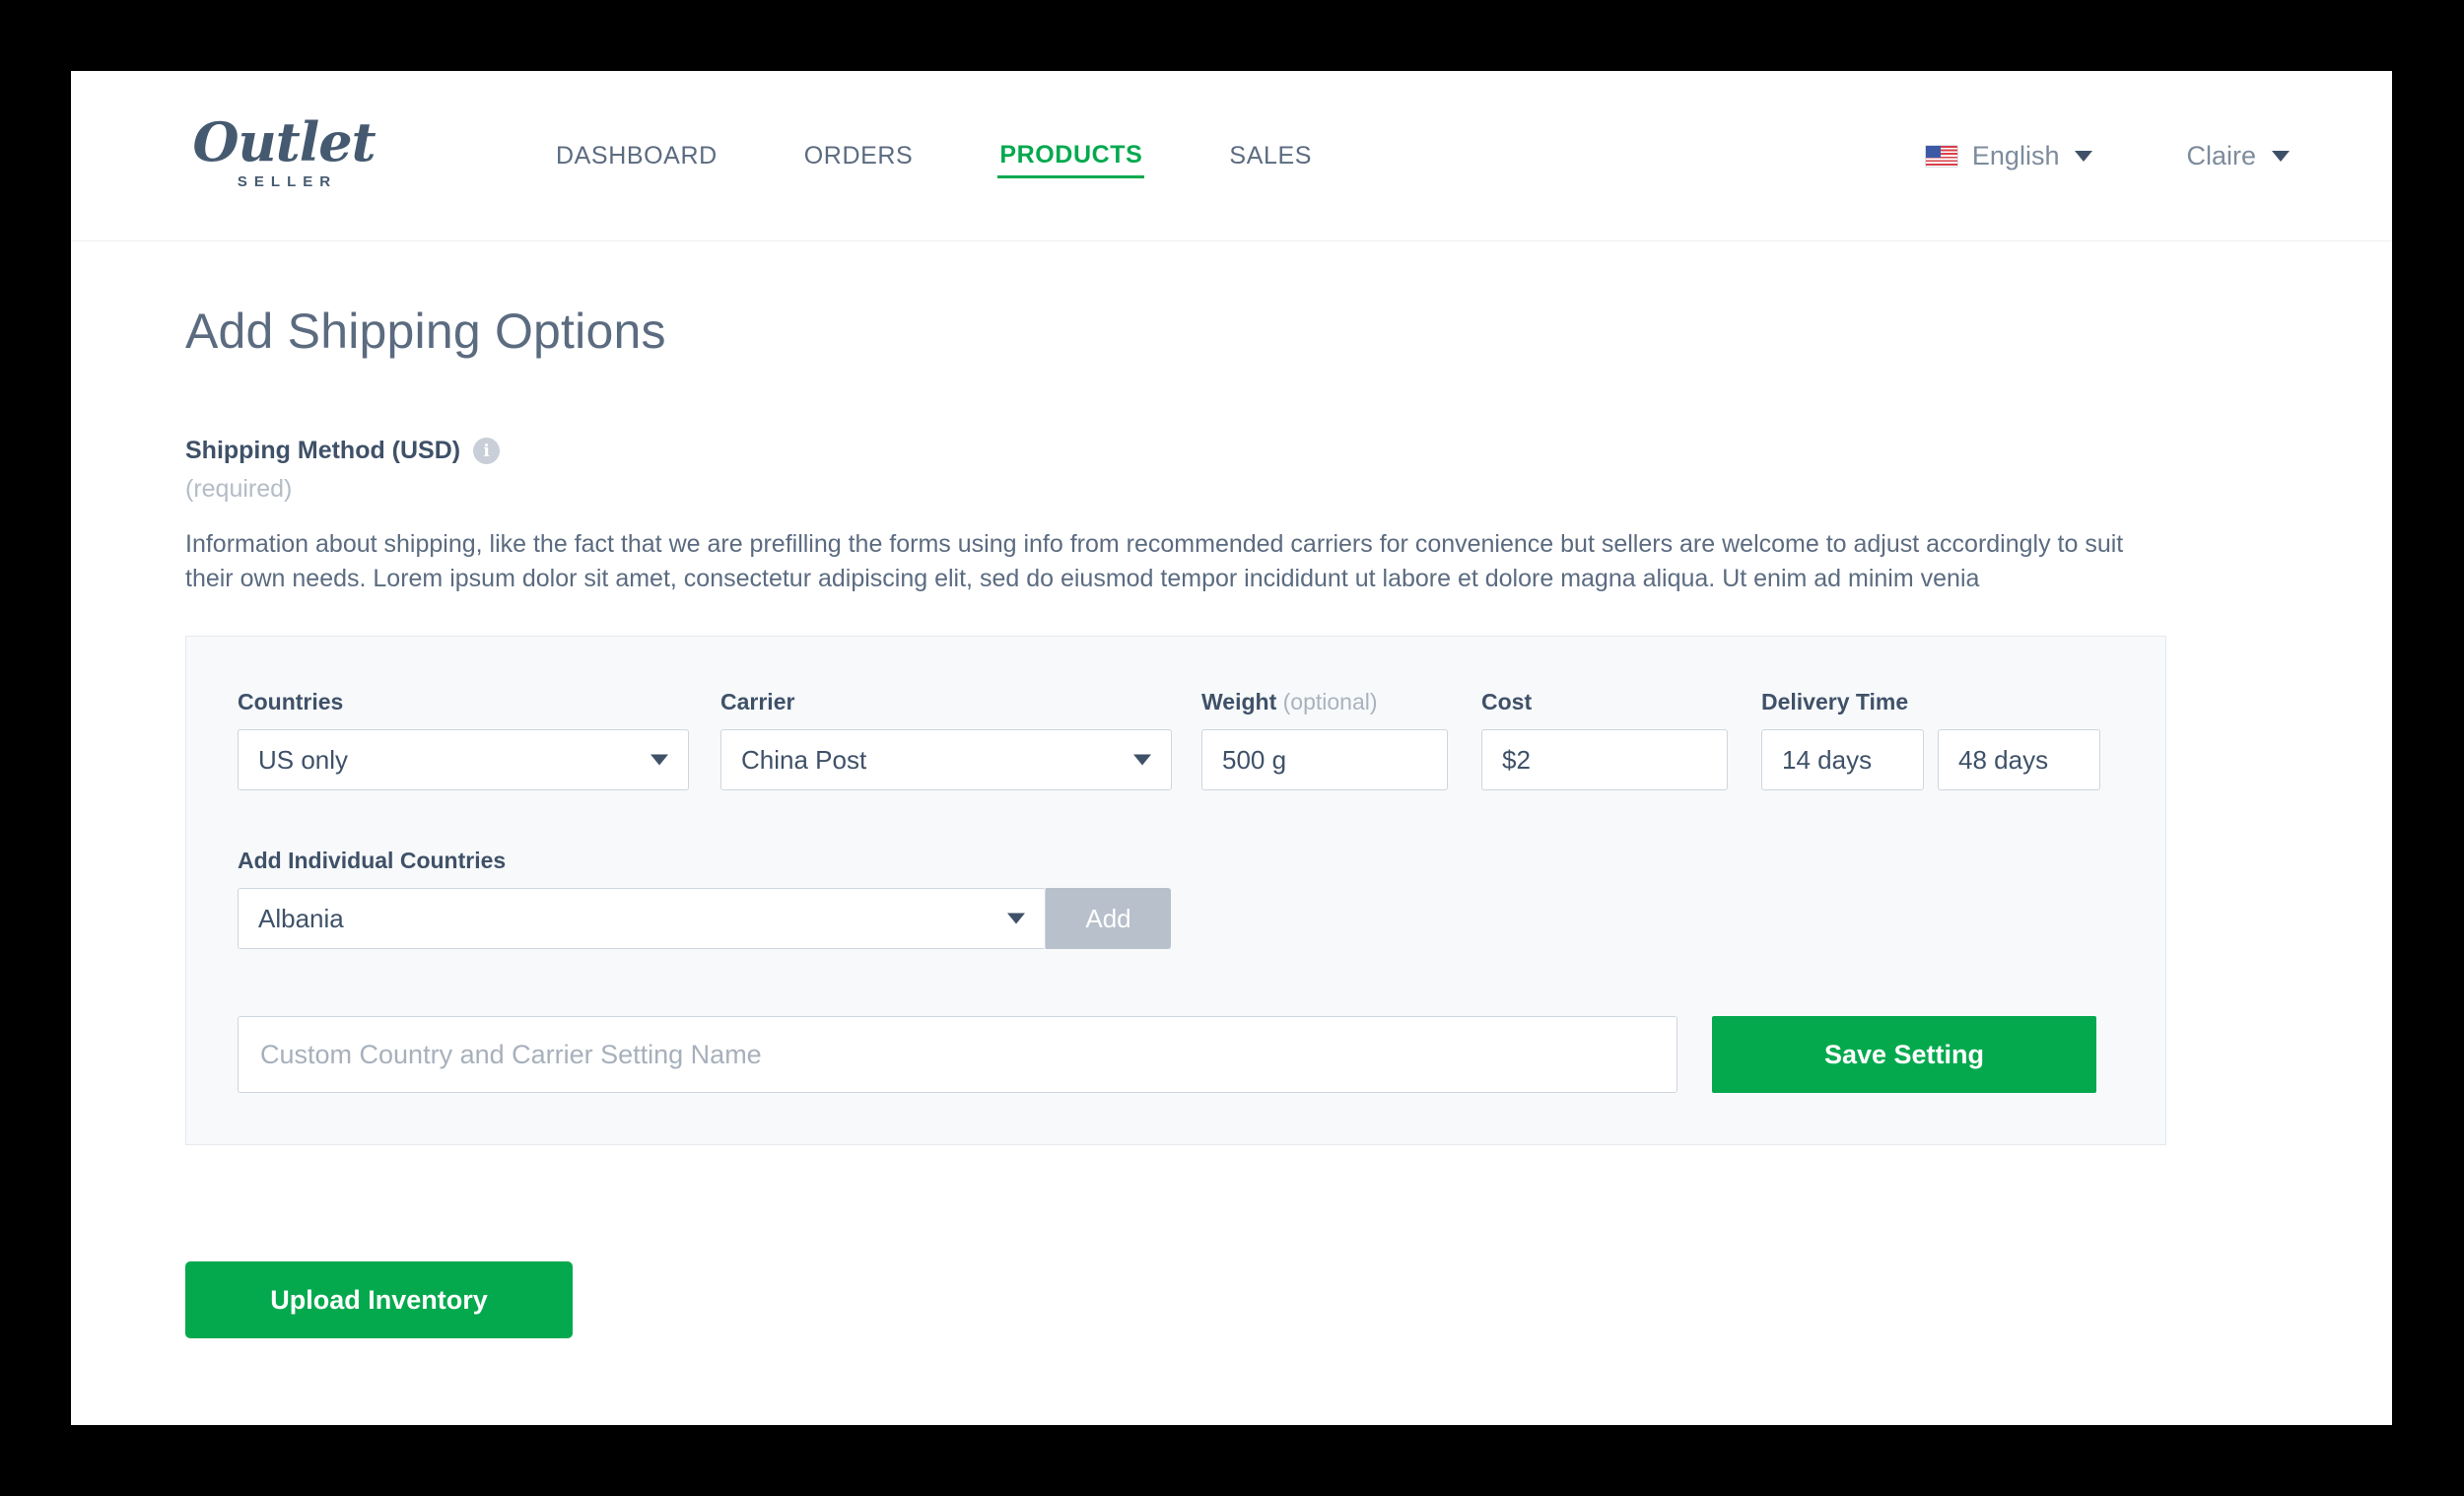 The height and width of the screenshot is (1496, 2464). Describe the element at coordinates (239, 489) in the screenshot. I see `required-note: (required)` at that location.